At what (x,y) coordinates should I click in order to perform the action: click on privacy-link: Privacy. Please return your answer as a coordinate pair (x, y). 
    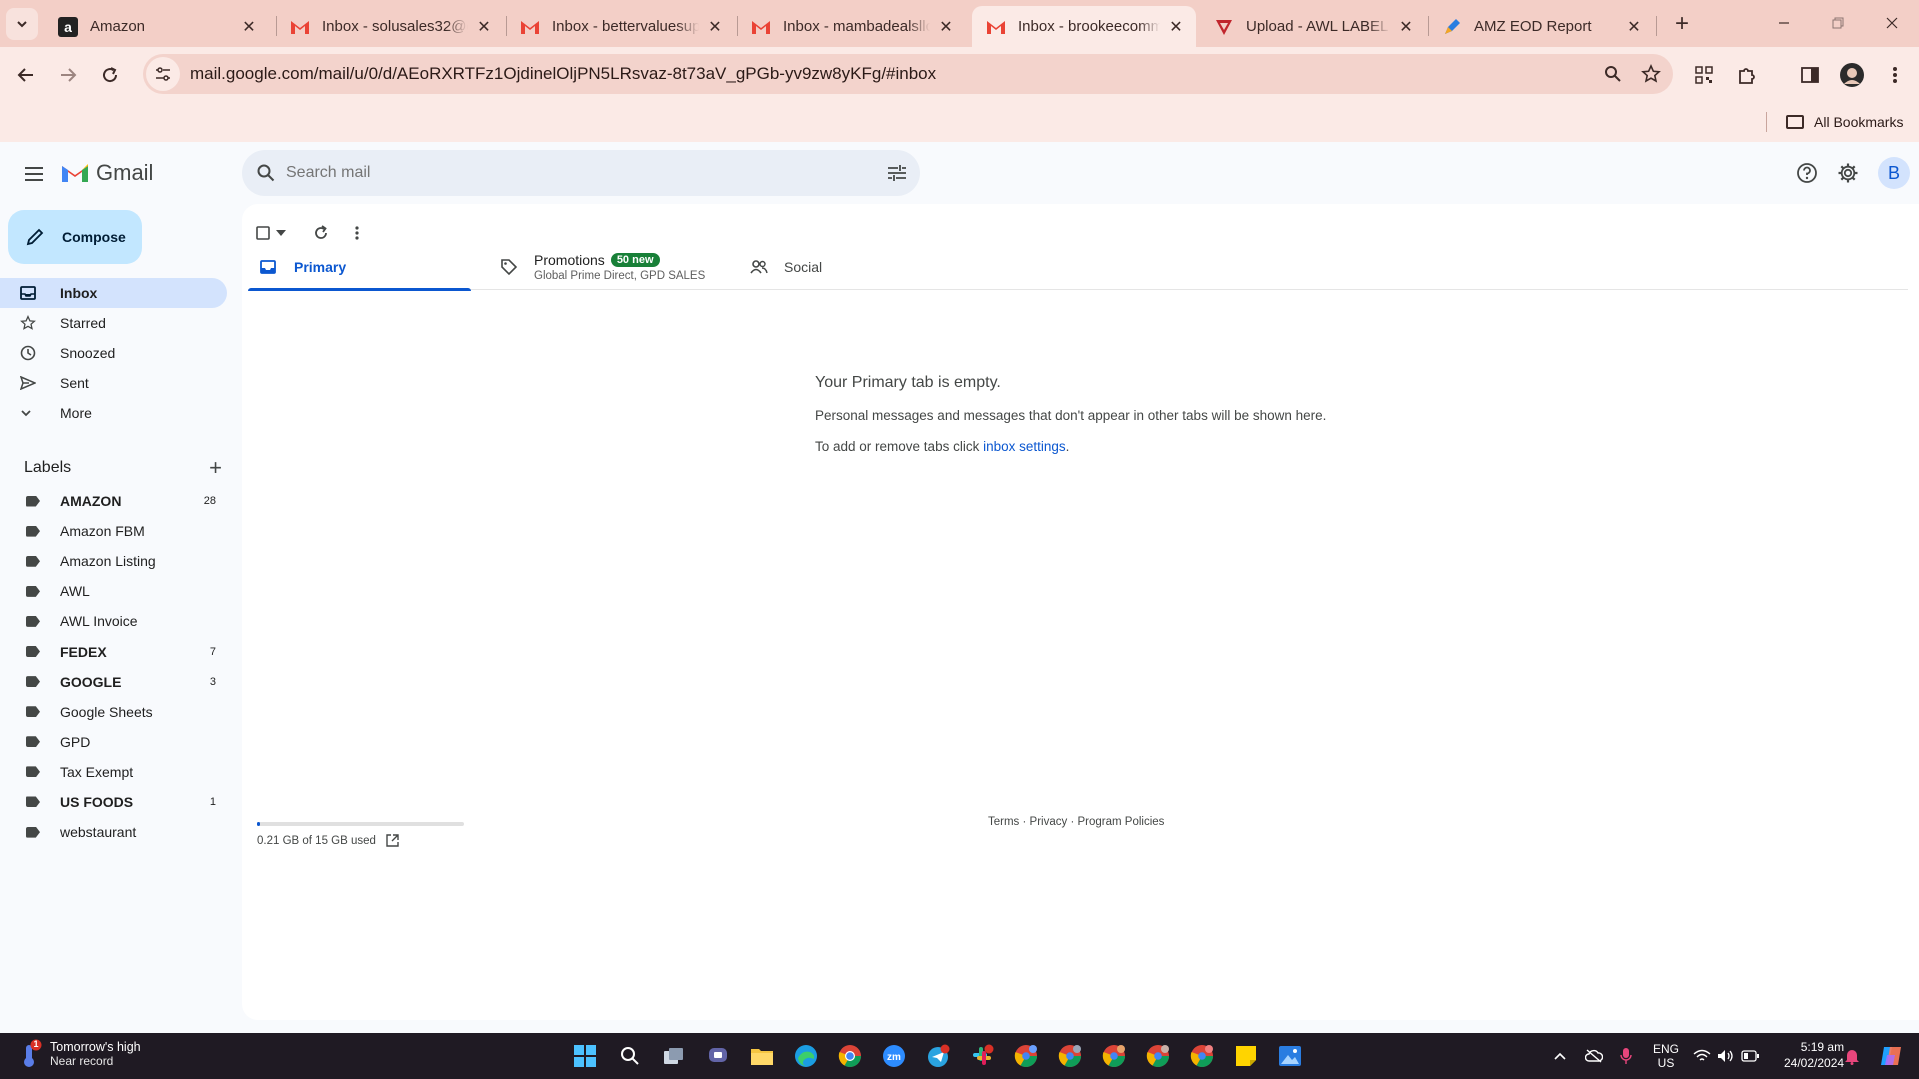
    Looking at the image, I should click on (1049, 822).